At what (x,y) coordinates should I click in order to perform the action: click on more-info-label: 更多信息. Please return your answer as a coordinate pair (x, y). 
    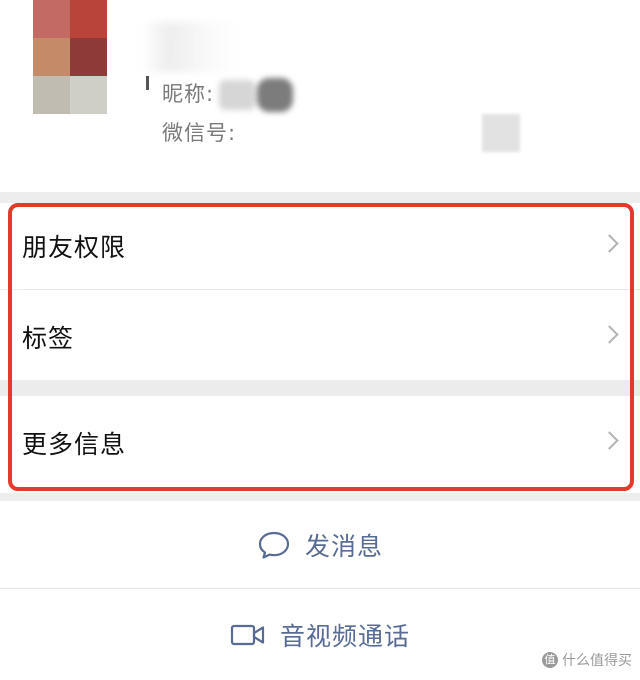
    Looking at the image, I should click on (74, 444).